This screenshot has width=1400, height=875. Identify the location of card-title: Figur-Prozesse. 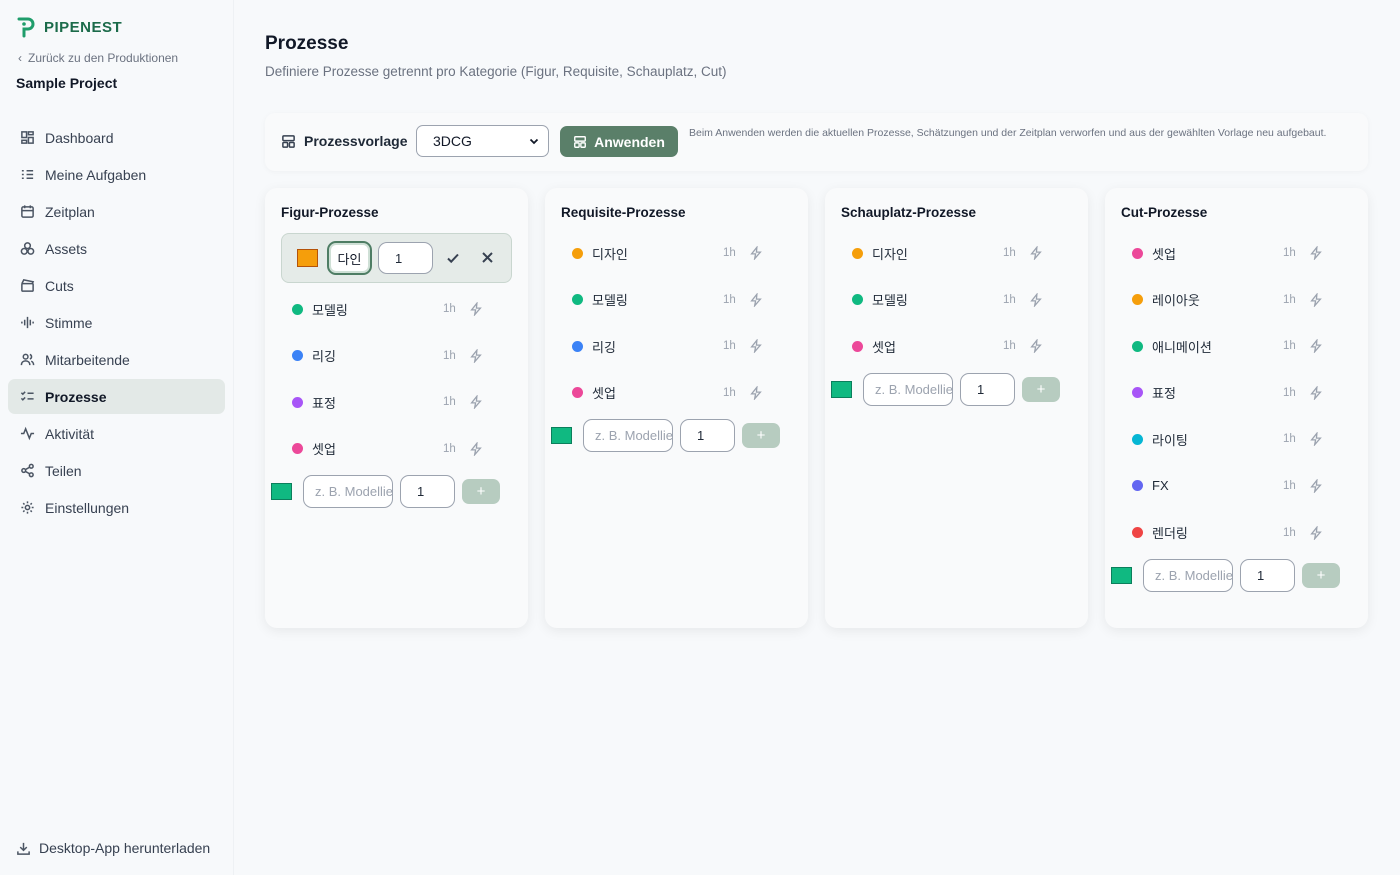
(330, 212).